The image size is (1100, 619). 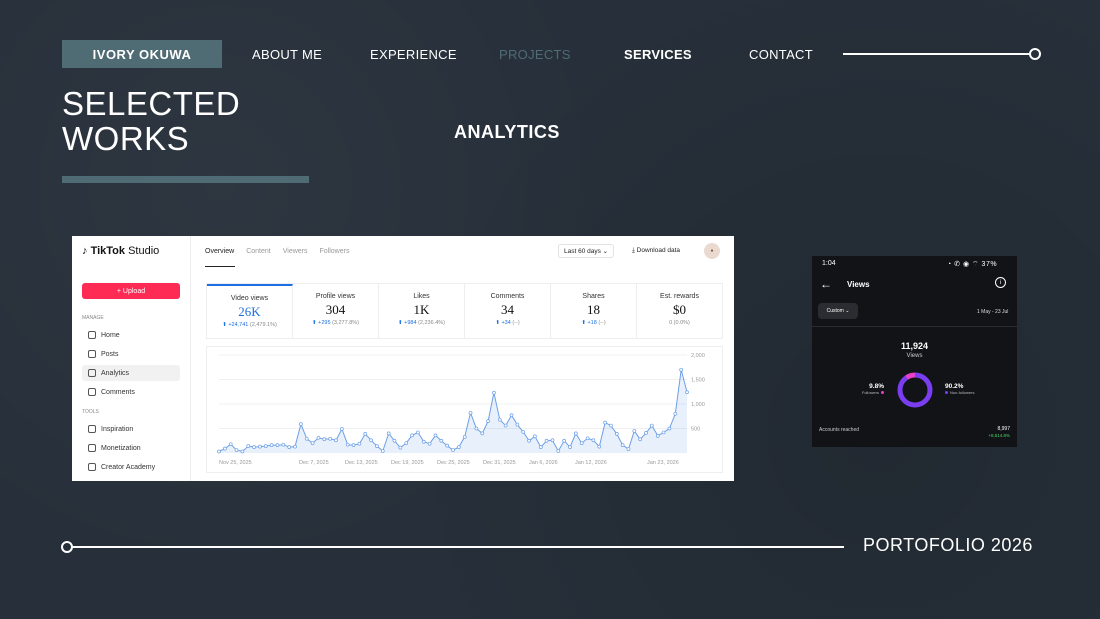 I want to click on metric-card-video-views: Video views 26K ⬆ +24,741 (2,479.1%), so click(x=250, y=311).